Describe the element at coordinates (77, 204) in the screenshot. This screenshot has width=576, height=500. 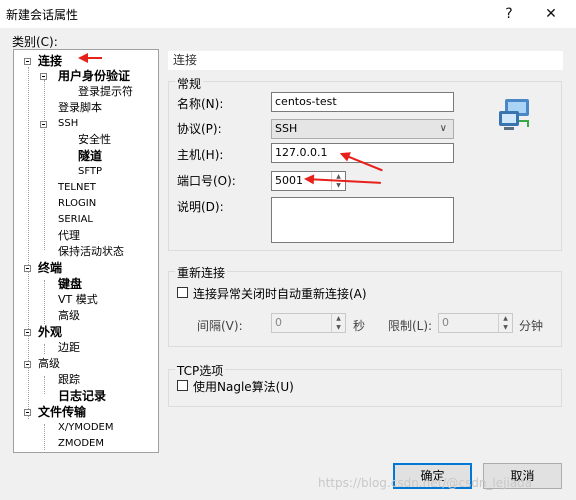
I see `tree-item: RLOGIN` at that location.